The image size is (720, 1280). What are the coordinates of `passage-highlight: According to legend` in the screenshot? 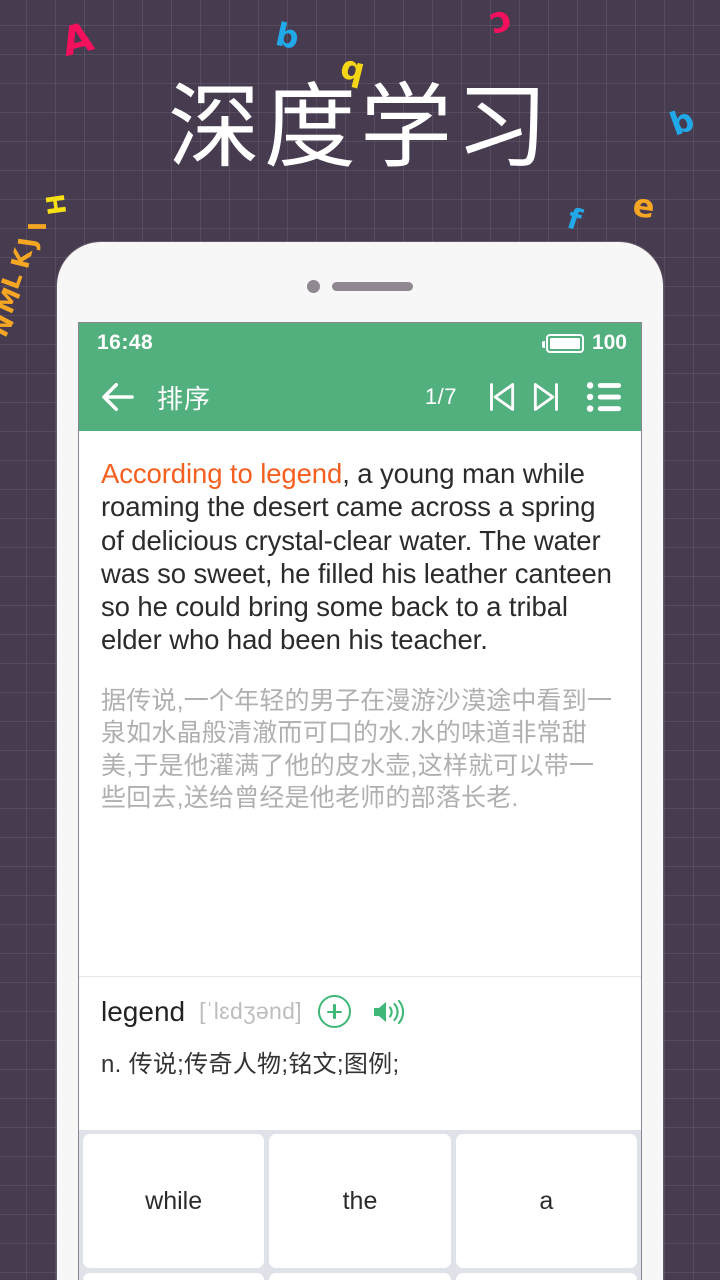 It's located at (221, 473).